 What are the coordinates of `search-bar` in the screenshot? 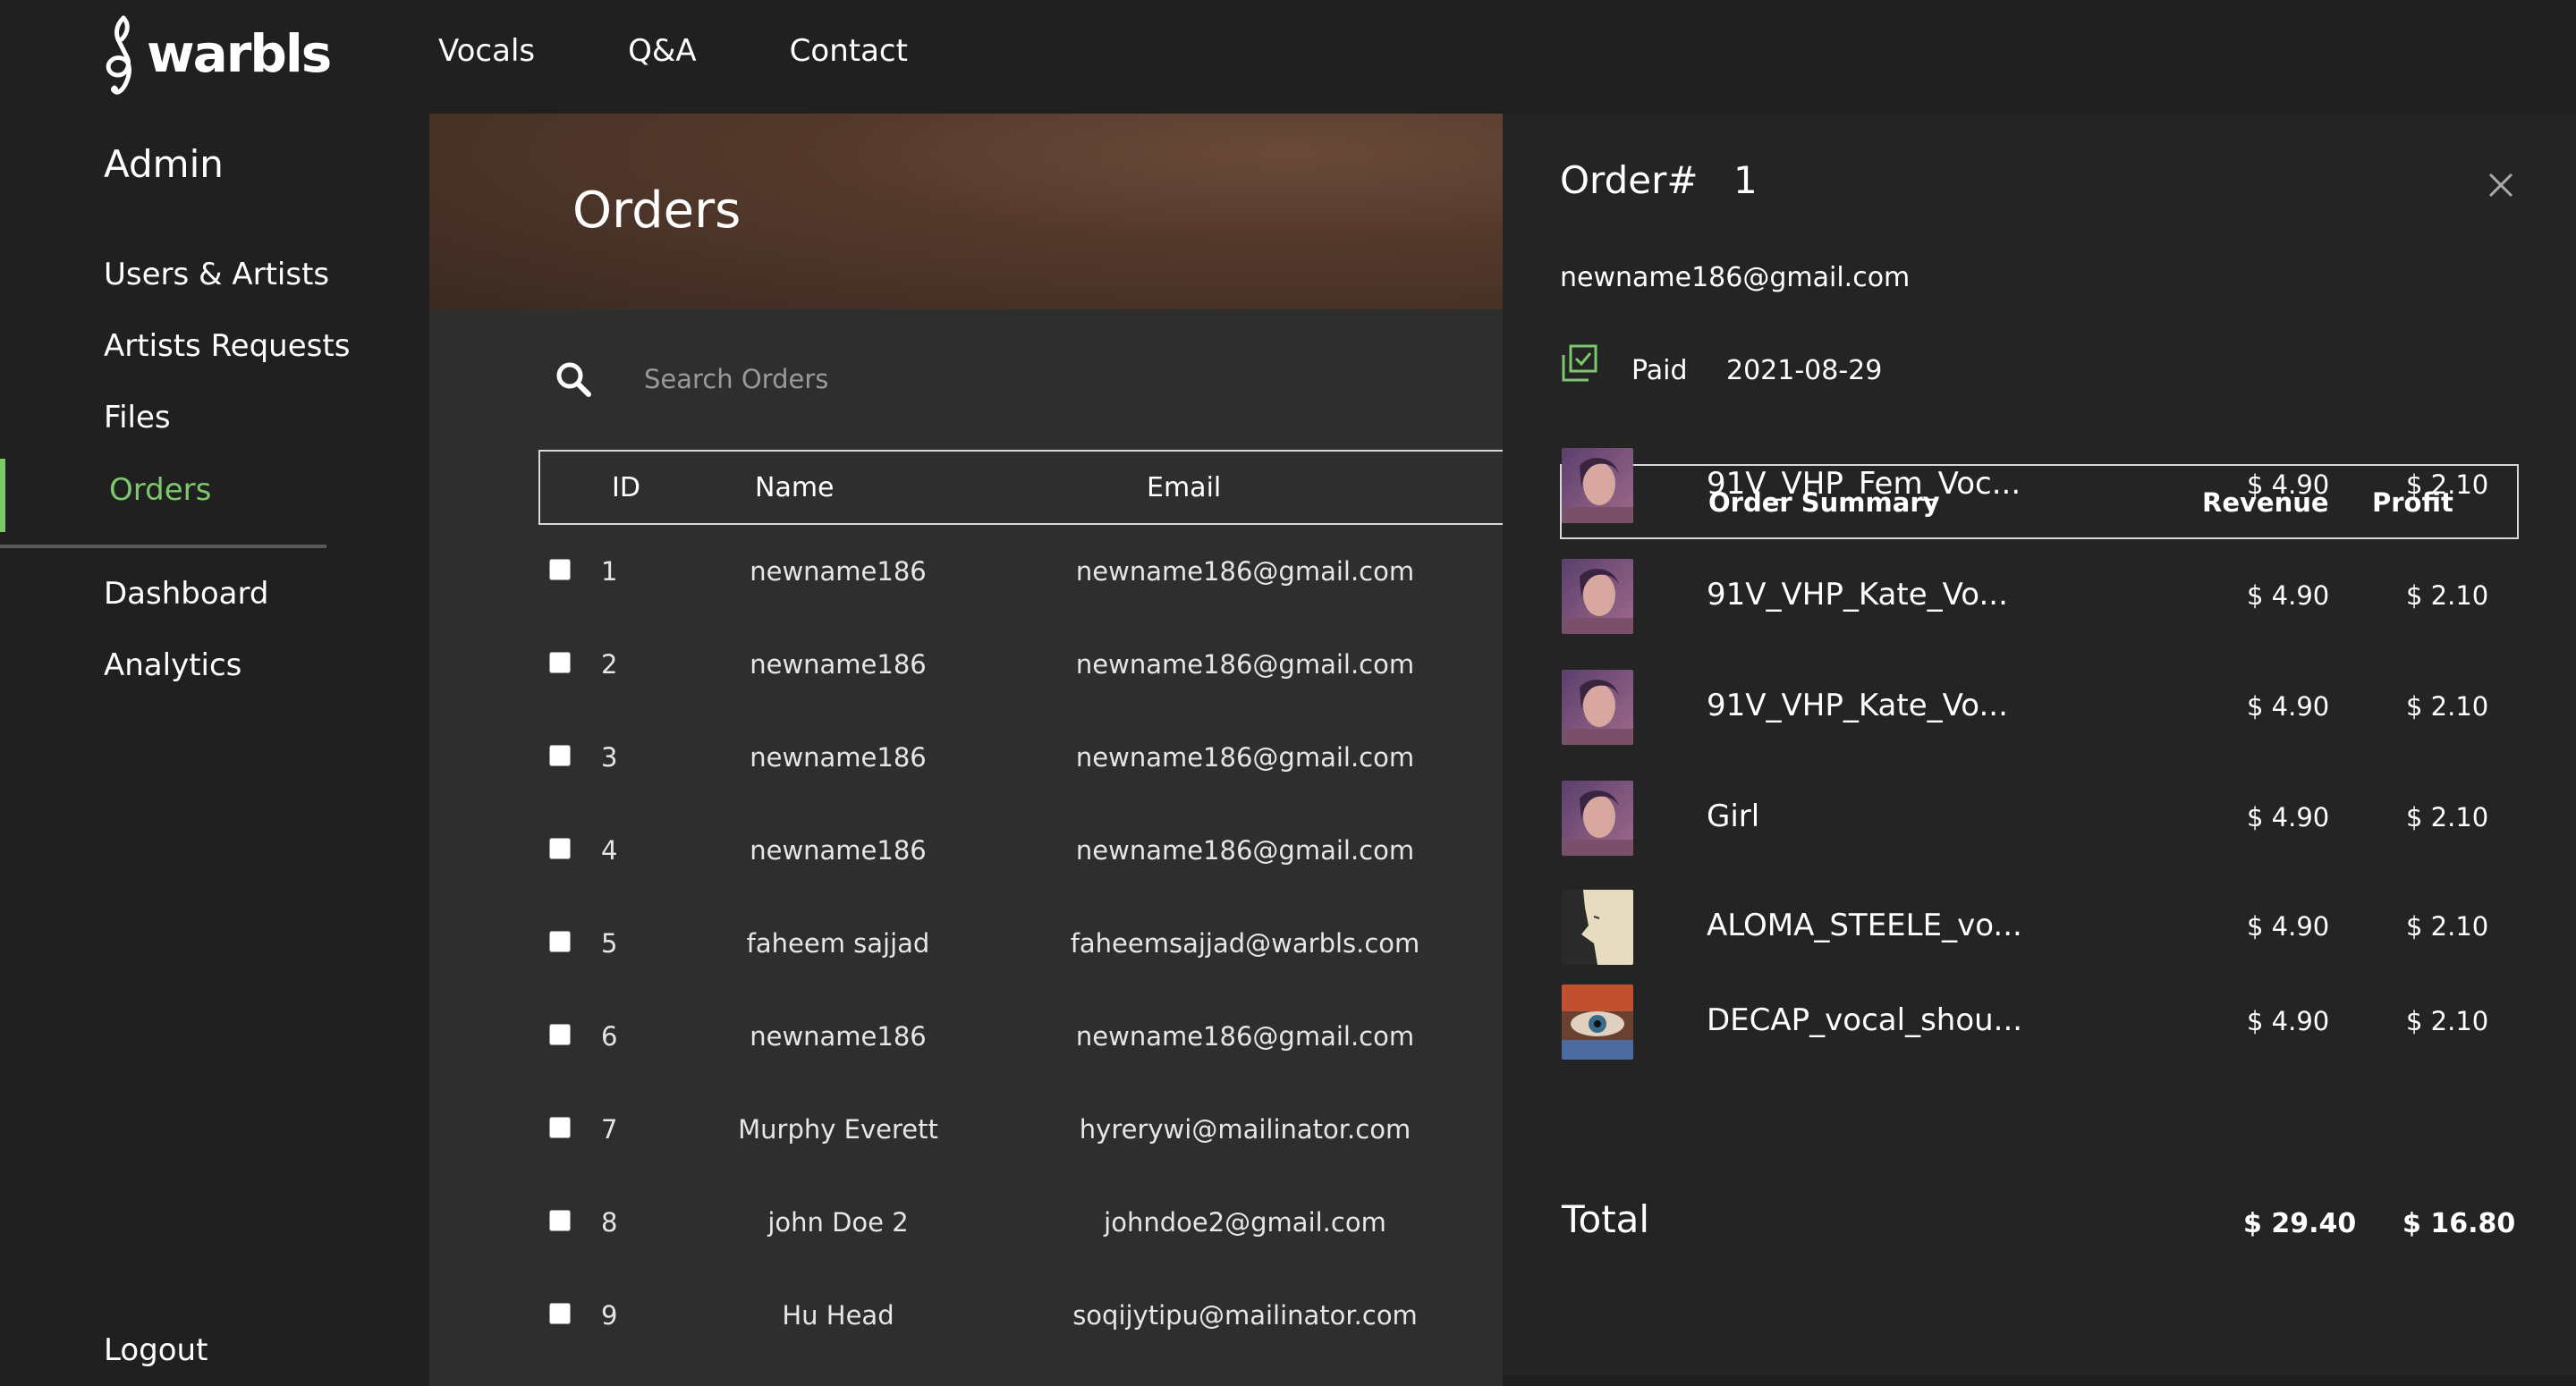 It's located at (868, 379).